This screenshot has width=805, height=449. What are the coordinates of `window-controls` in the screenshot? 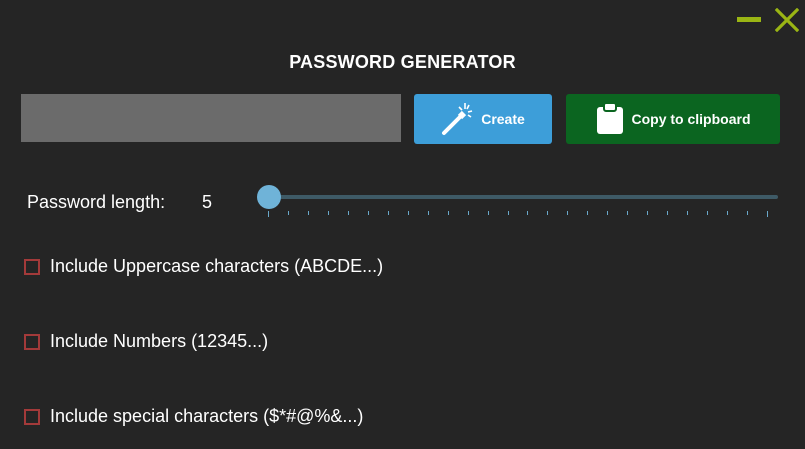 It's located at (768, 20).